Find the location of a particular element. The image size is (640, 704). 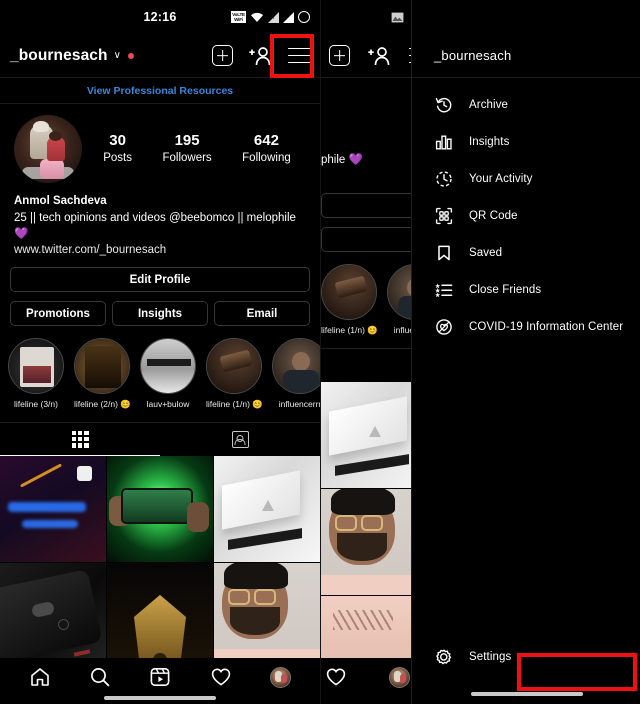

menu-icon is located at coordinates (299, 55).